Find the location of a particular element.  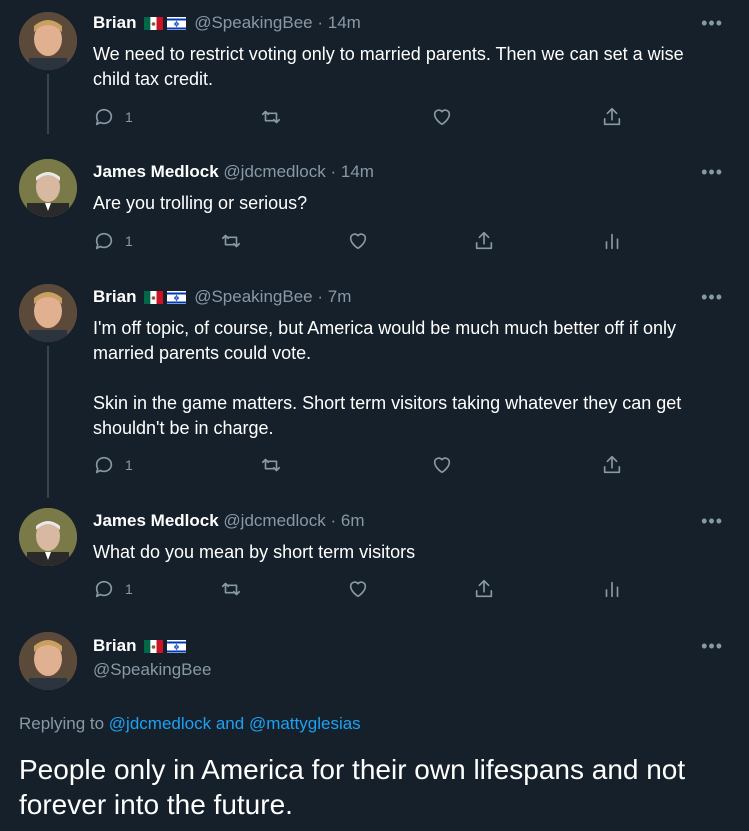

tweet-text: What do you mean by short term visitors is located at coordinates (254, 552).